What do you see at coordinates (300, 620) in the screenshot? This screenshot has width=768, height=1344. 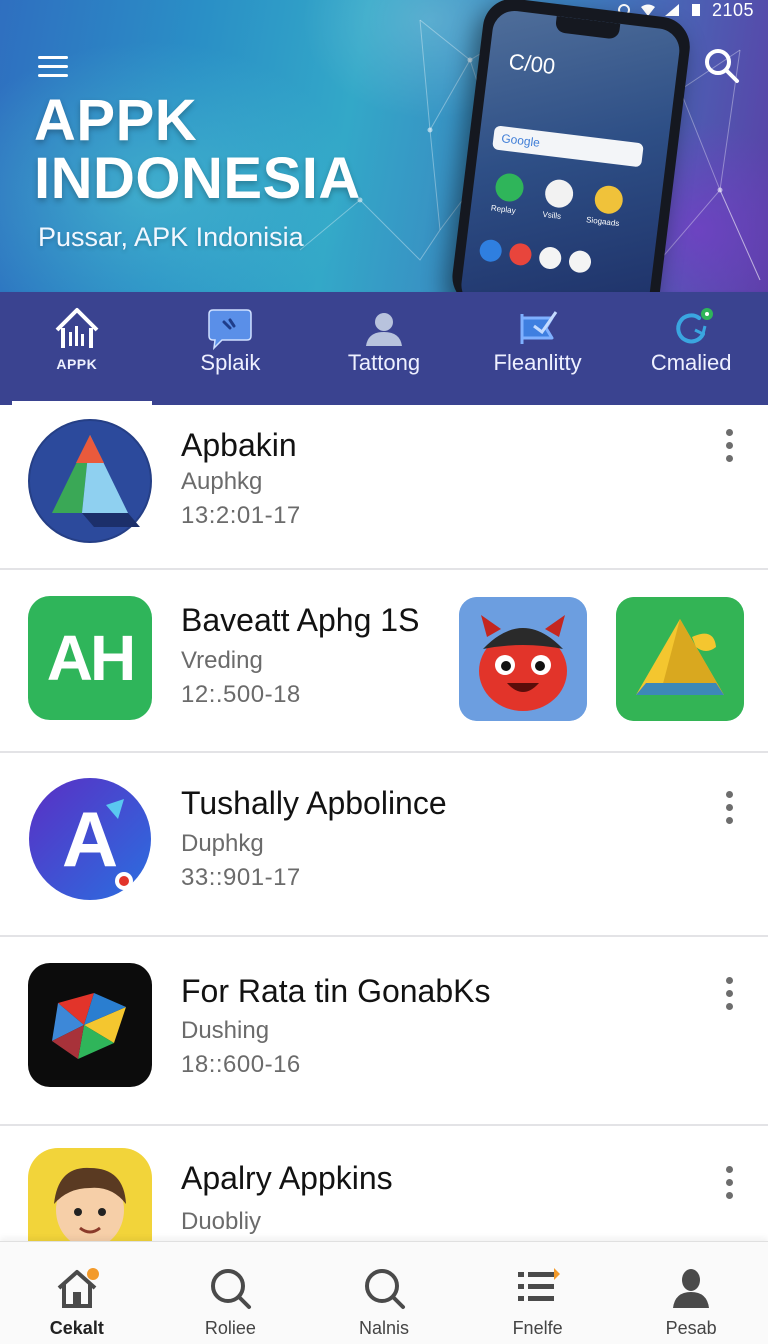 I see `app-title: Baveatt Aphg 1S` at bounding box center [300, 620].